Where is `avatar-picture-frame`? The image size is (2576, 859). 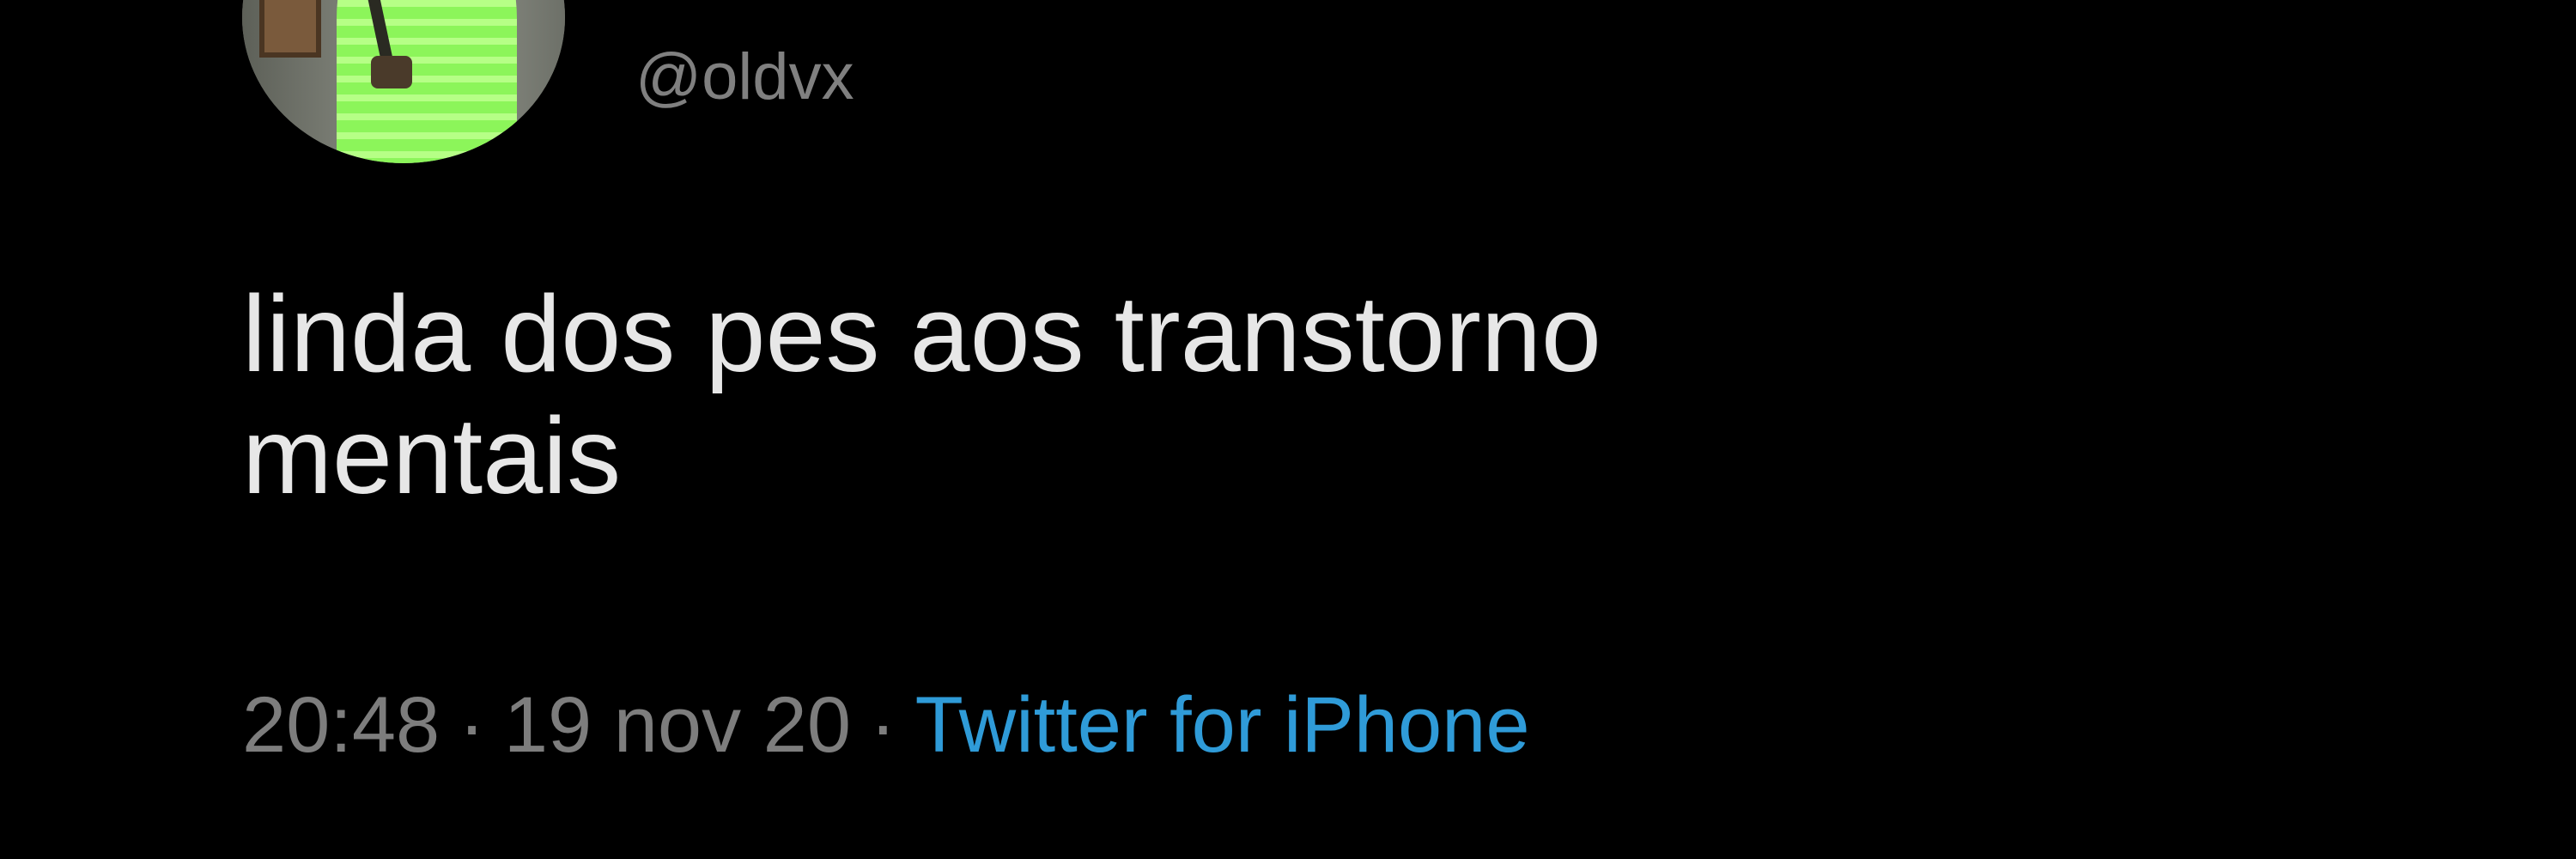 avatar-picture-frame is located at coordinates (290, 29).